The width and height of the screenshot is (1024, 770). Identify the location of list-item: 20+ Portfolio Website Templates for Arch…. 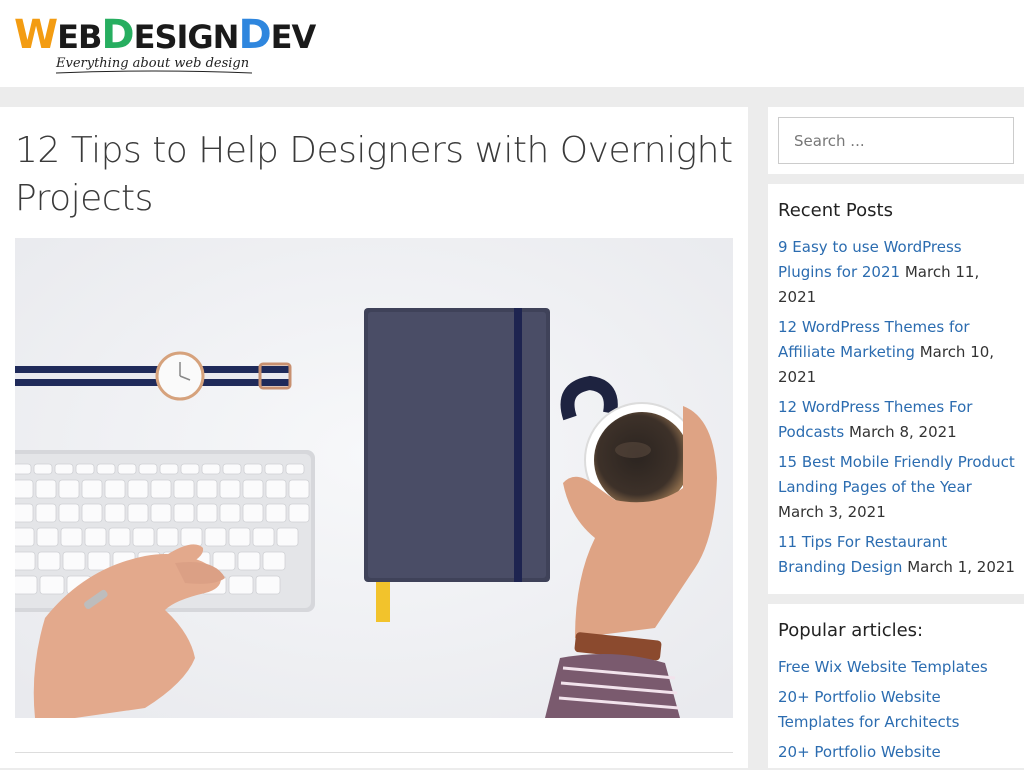
(898, 710).